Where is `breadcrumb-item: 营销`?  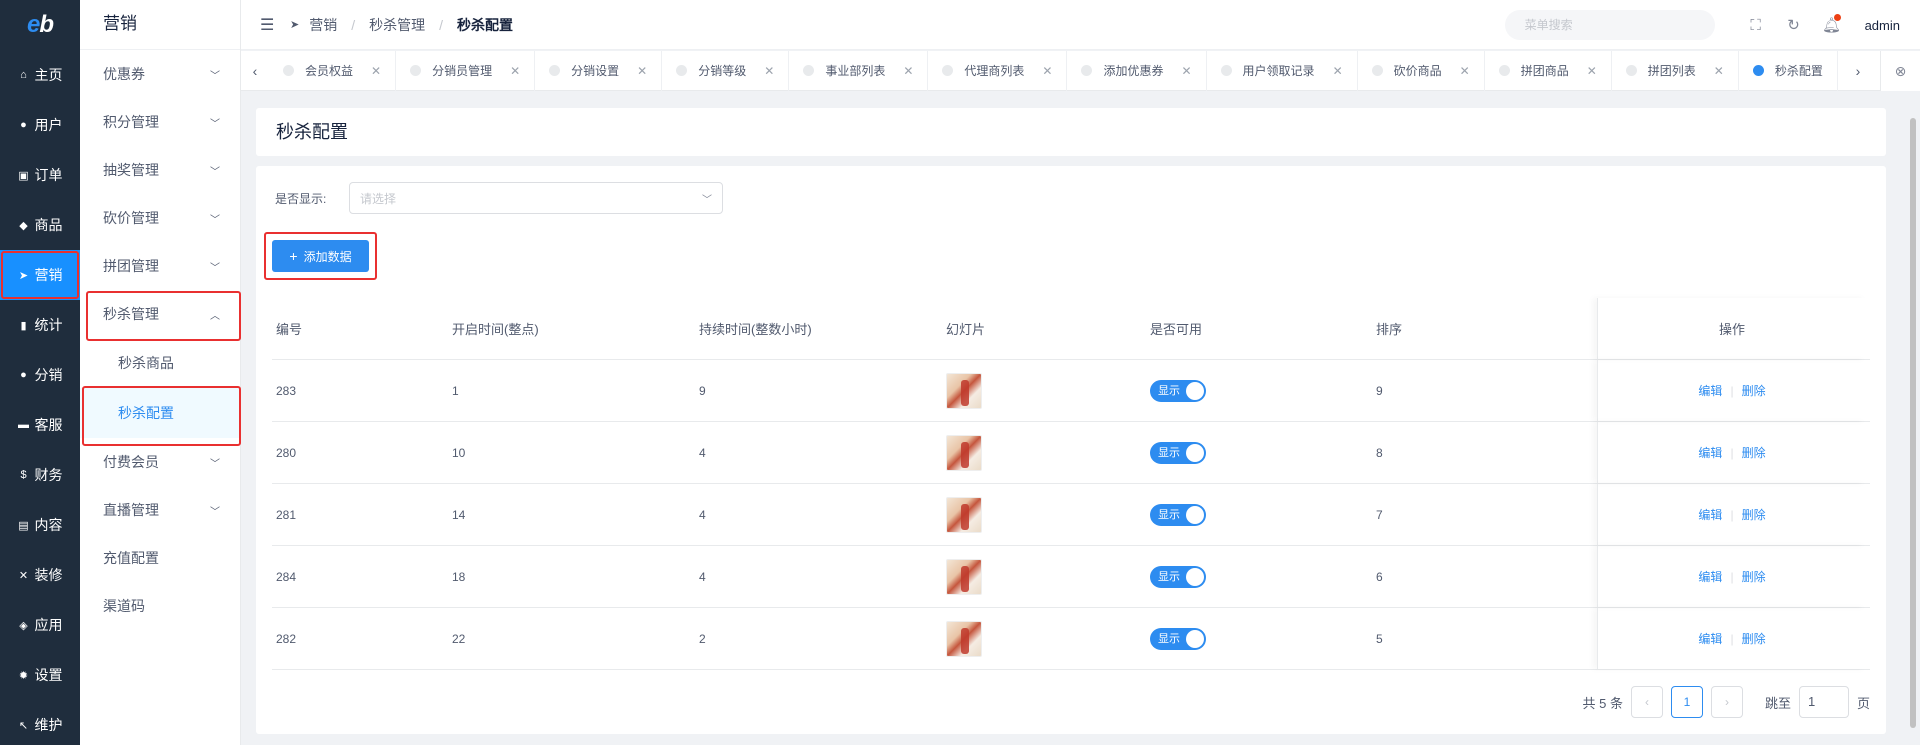
breadcrumb-item: 营销 is located at coordinates (323, 25).